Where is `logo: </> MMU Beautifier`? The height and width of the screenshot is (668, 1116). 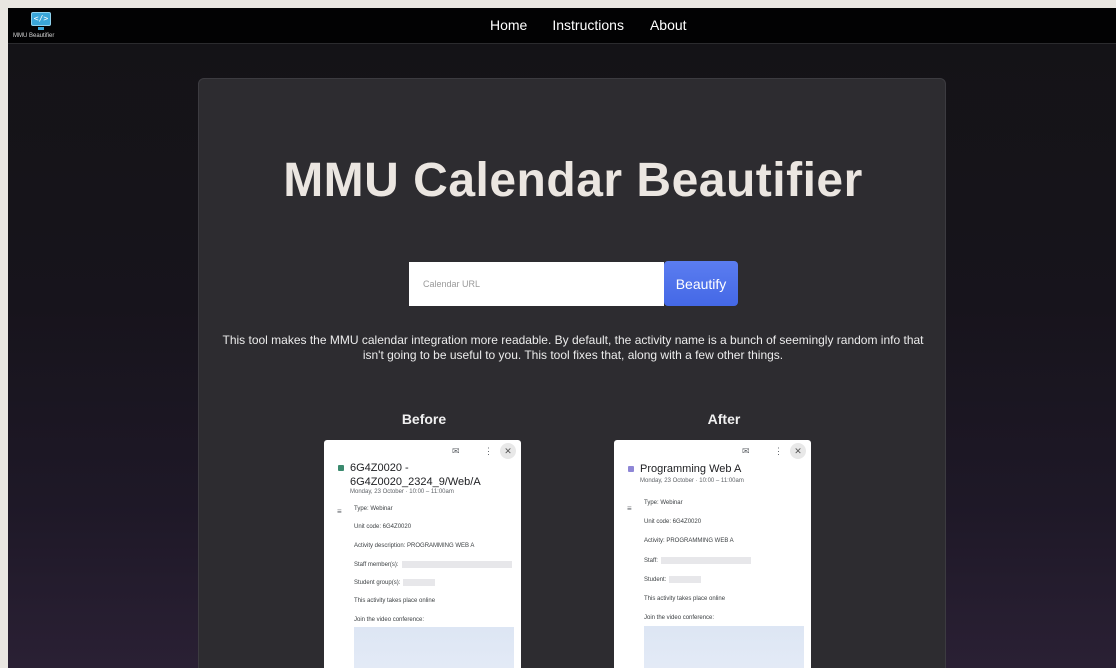
logo: </> MMU Beautifier is located at coordinates (40, 27).